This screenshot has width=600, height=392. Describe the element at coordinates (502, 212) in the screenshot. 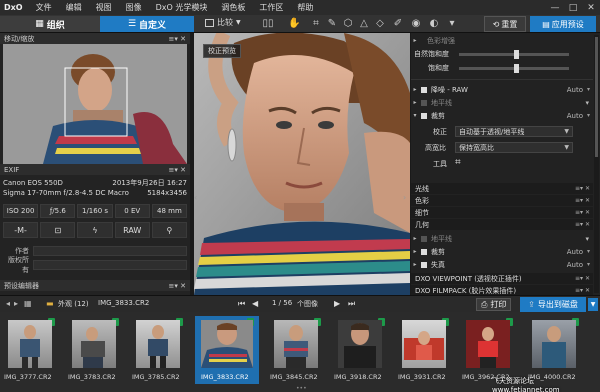

I see `section-detail: 细节 ≡▾ ✕` at that location.